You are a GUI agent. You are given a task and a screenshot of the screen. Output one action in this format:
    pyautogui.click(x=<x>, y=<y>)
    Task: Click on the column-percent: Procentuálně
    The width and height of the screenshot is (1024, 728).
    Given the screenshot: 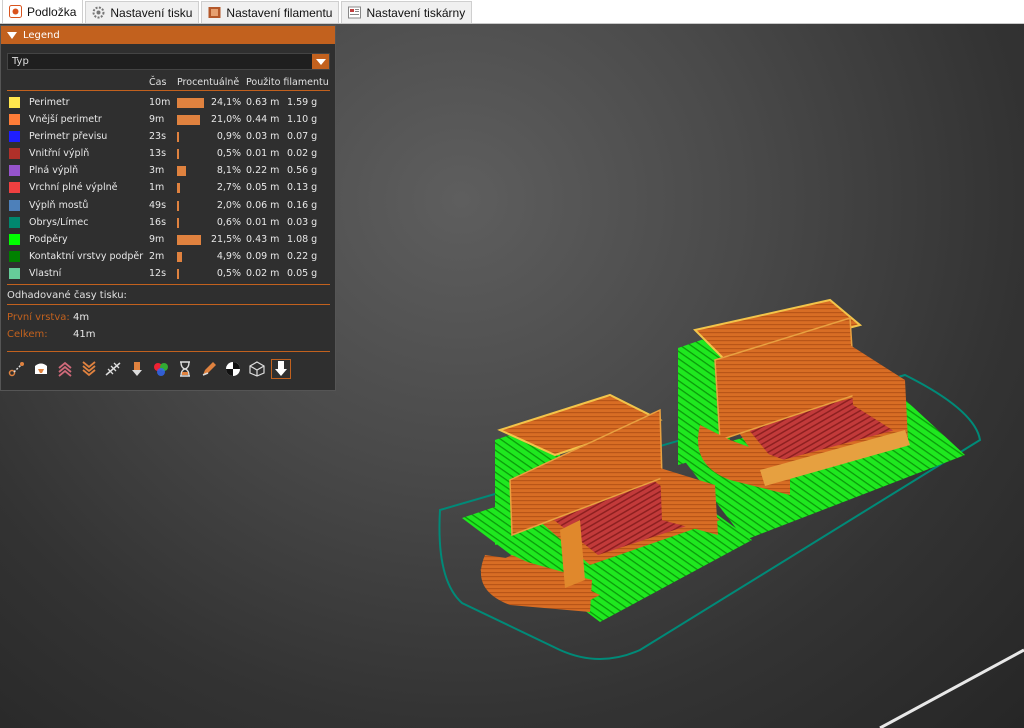 What is the action you would take?
    pyautogui.click(x=208, y=82)
    